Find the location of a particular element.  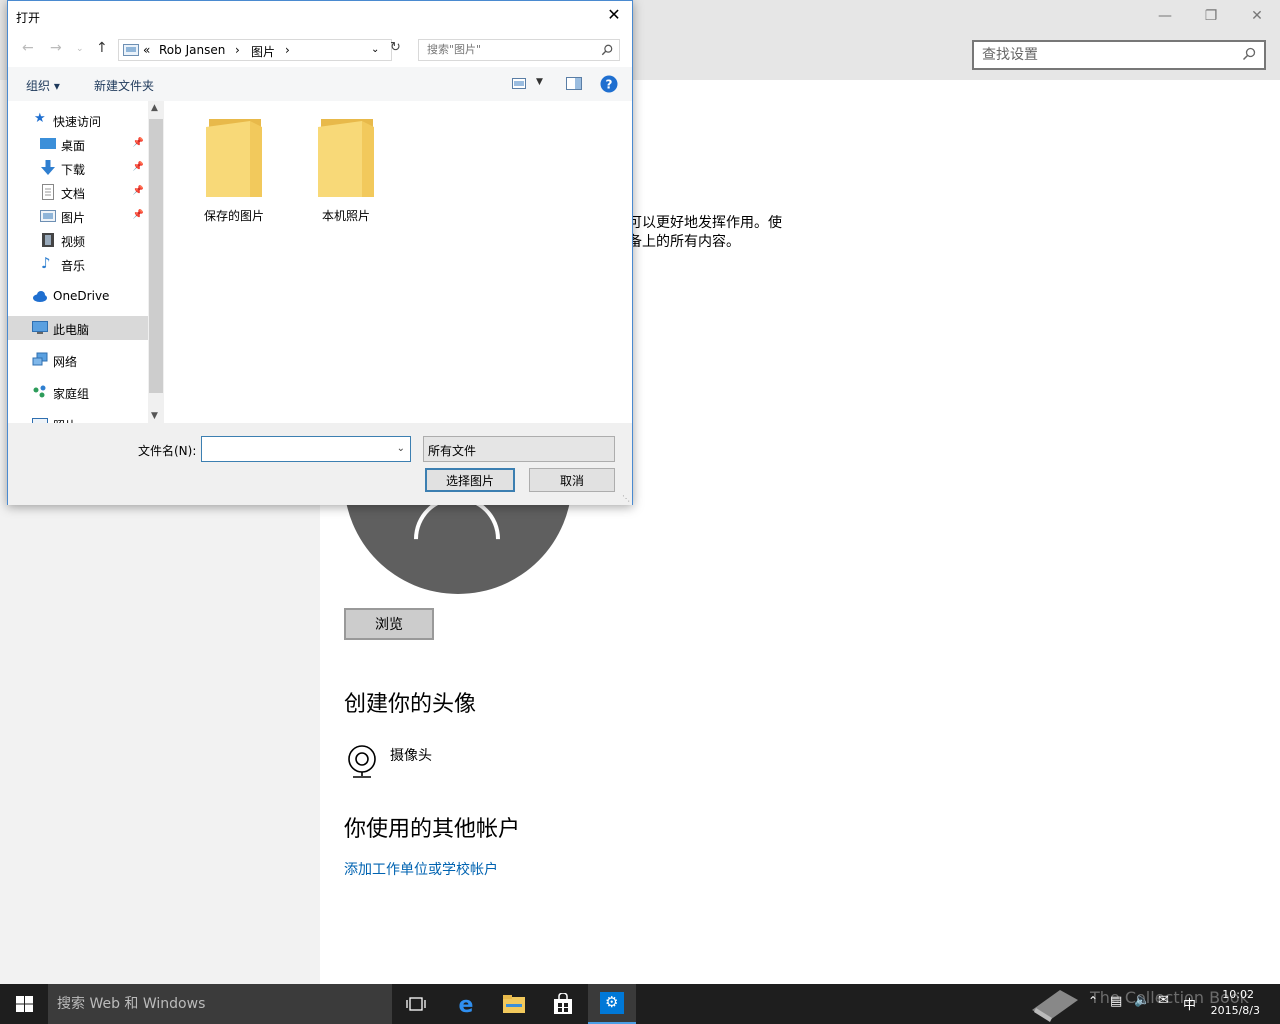

filename-dropdown-chevron-icon: ⌄ is located at coordinates (401, 448).